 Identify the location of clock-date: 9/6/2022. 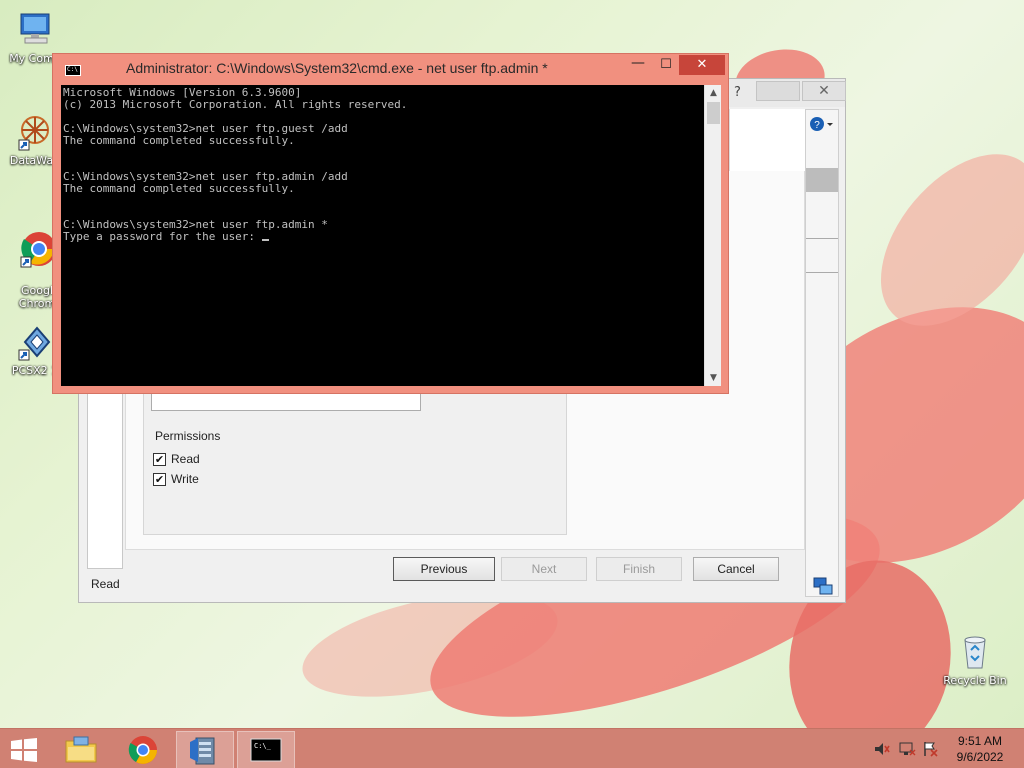
(980, 757).